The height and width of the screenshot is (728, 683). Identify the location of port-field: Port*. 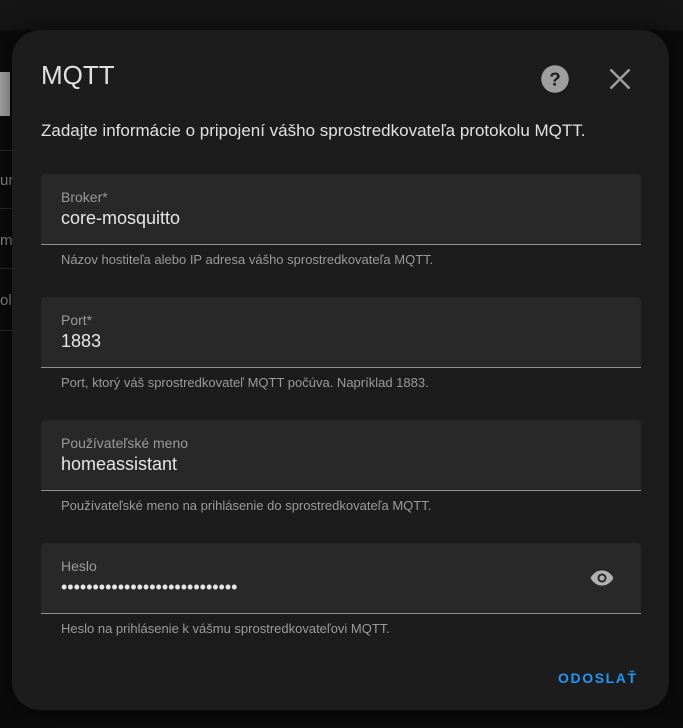
(341, 332).